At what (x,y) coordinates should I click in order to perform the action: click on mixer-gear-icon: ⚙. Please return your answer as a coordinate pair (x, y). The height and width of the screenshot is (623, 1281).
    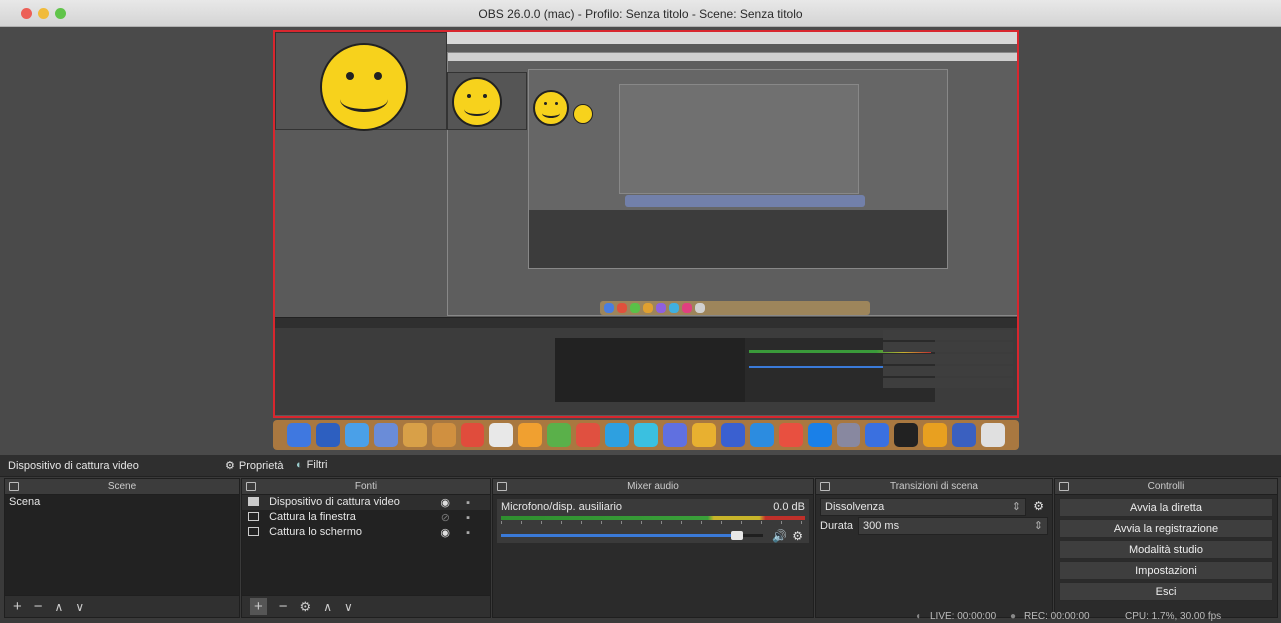
    Looking at the image, I should click on (797, 536).